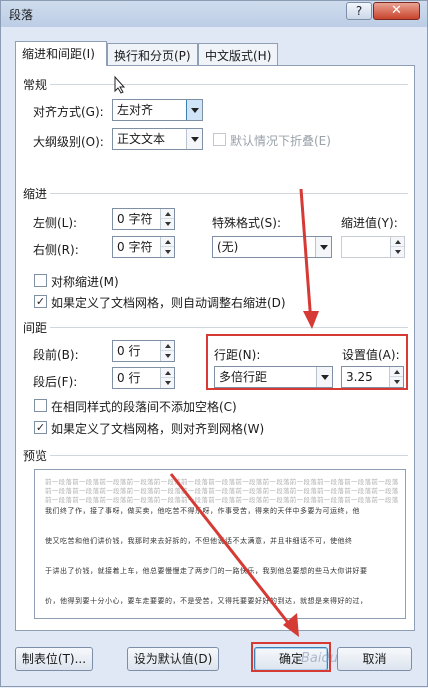 This screenshot has height=688, width=428. What do you see at coordinates (61, 53) in the screenshot?
I see `tab-indents-spacing: 缩进和间距(I)` at bounding box center [61, 53].